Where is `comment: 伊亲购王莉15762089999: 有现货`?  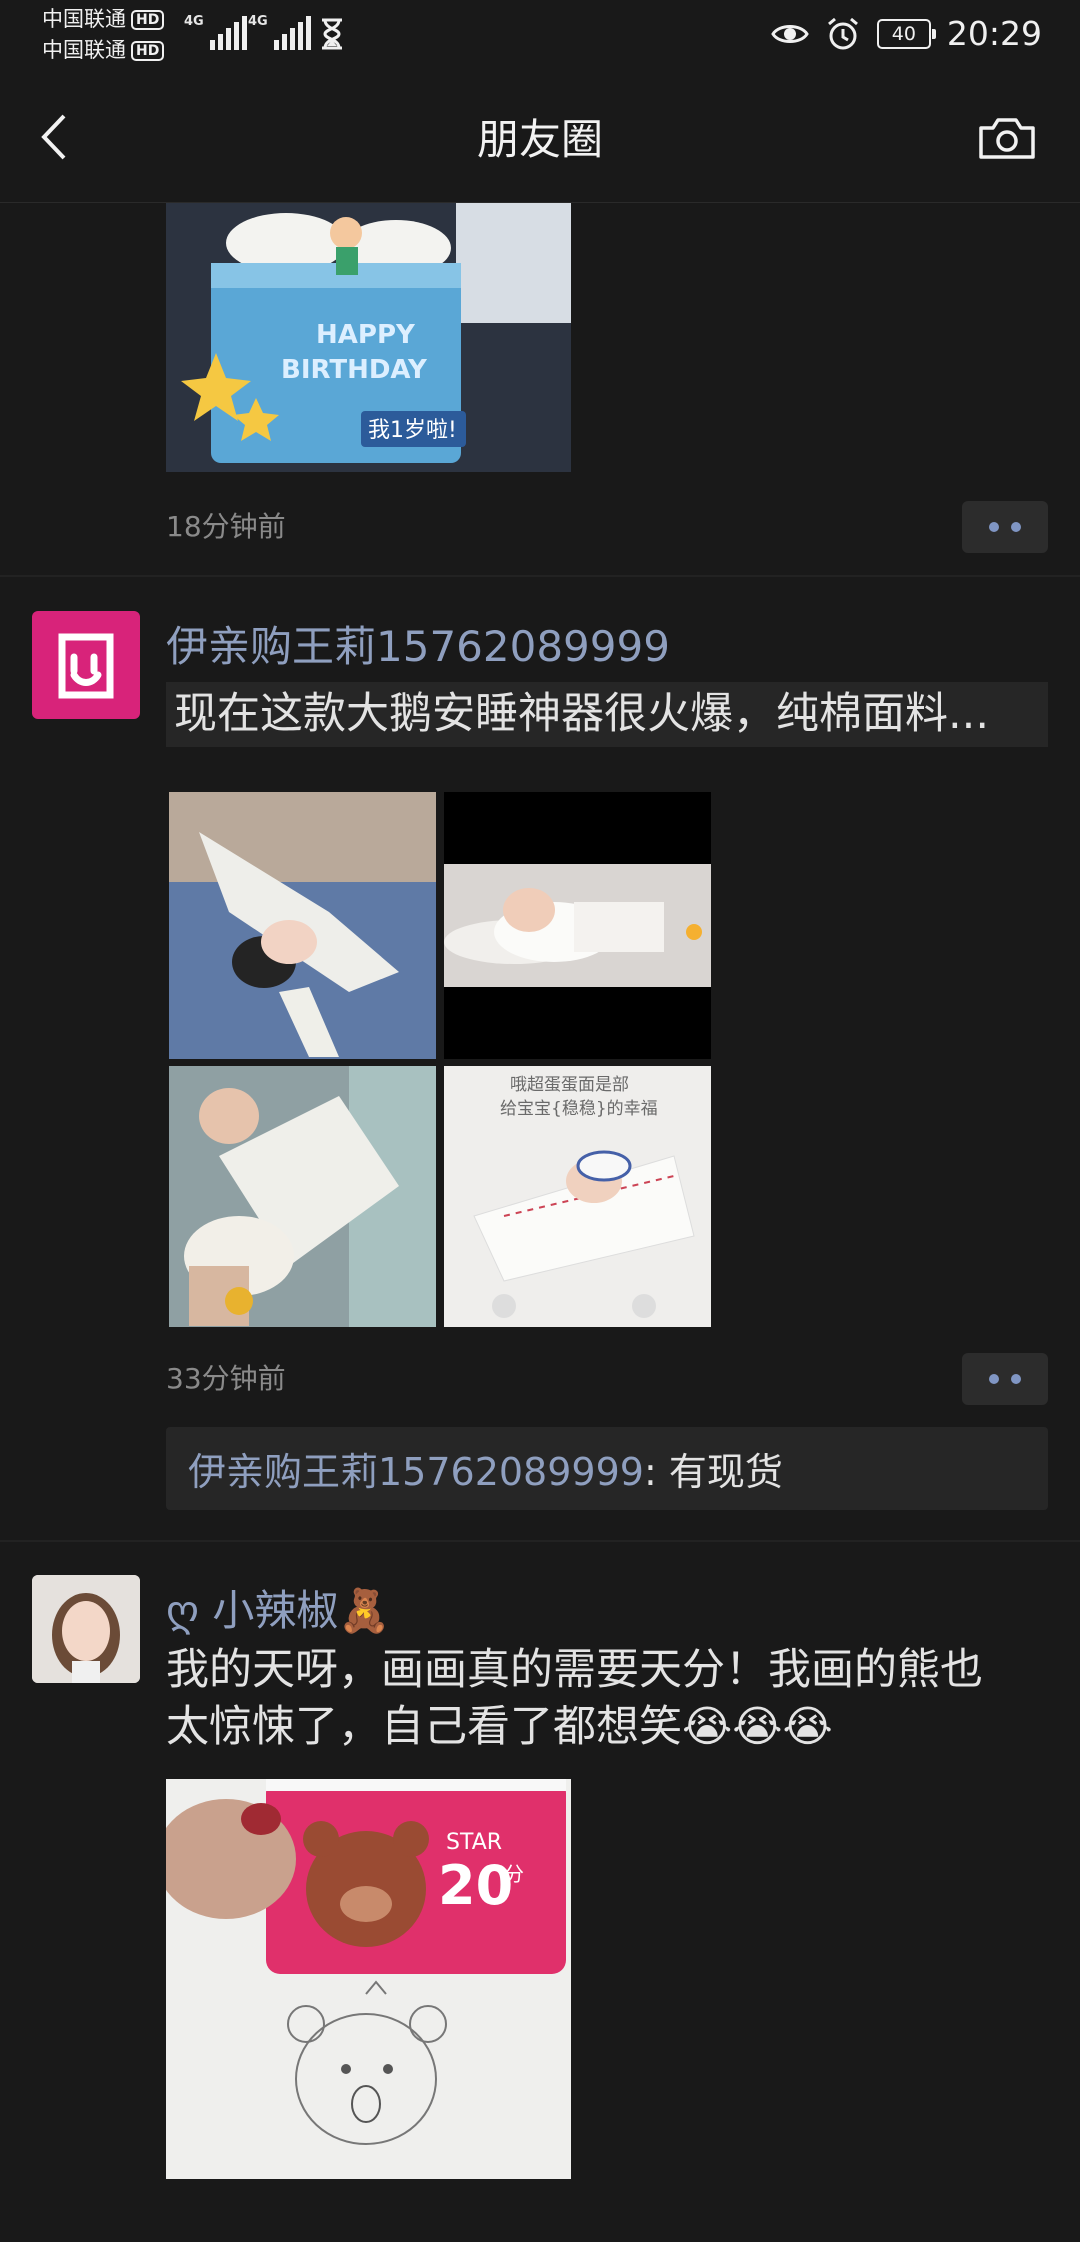 comment: 伊亲购王莉15762089999: 有现货 is located at coordinates (607, 1468).